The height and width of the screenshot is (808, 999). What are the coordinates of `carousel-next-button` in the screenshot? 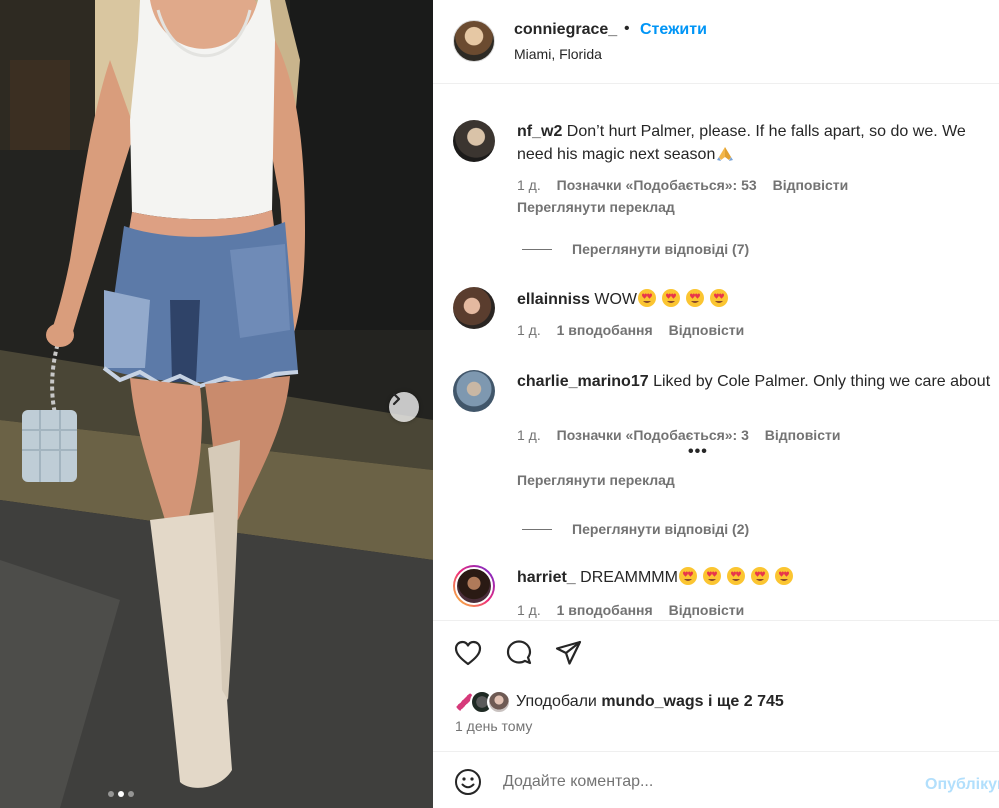 It's located at (404, 407).